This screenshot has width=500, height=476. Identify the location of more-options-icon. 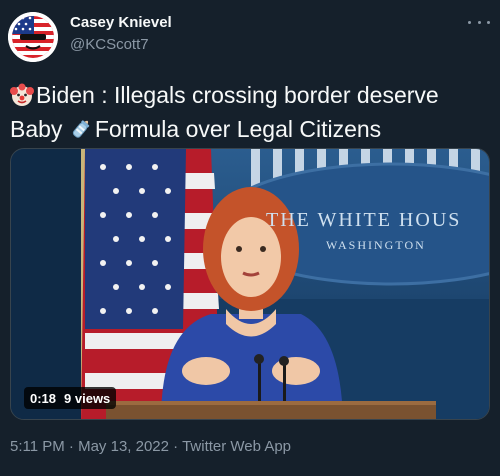
(479, 22).